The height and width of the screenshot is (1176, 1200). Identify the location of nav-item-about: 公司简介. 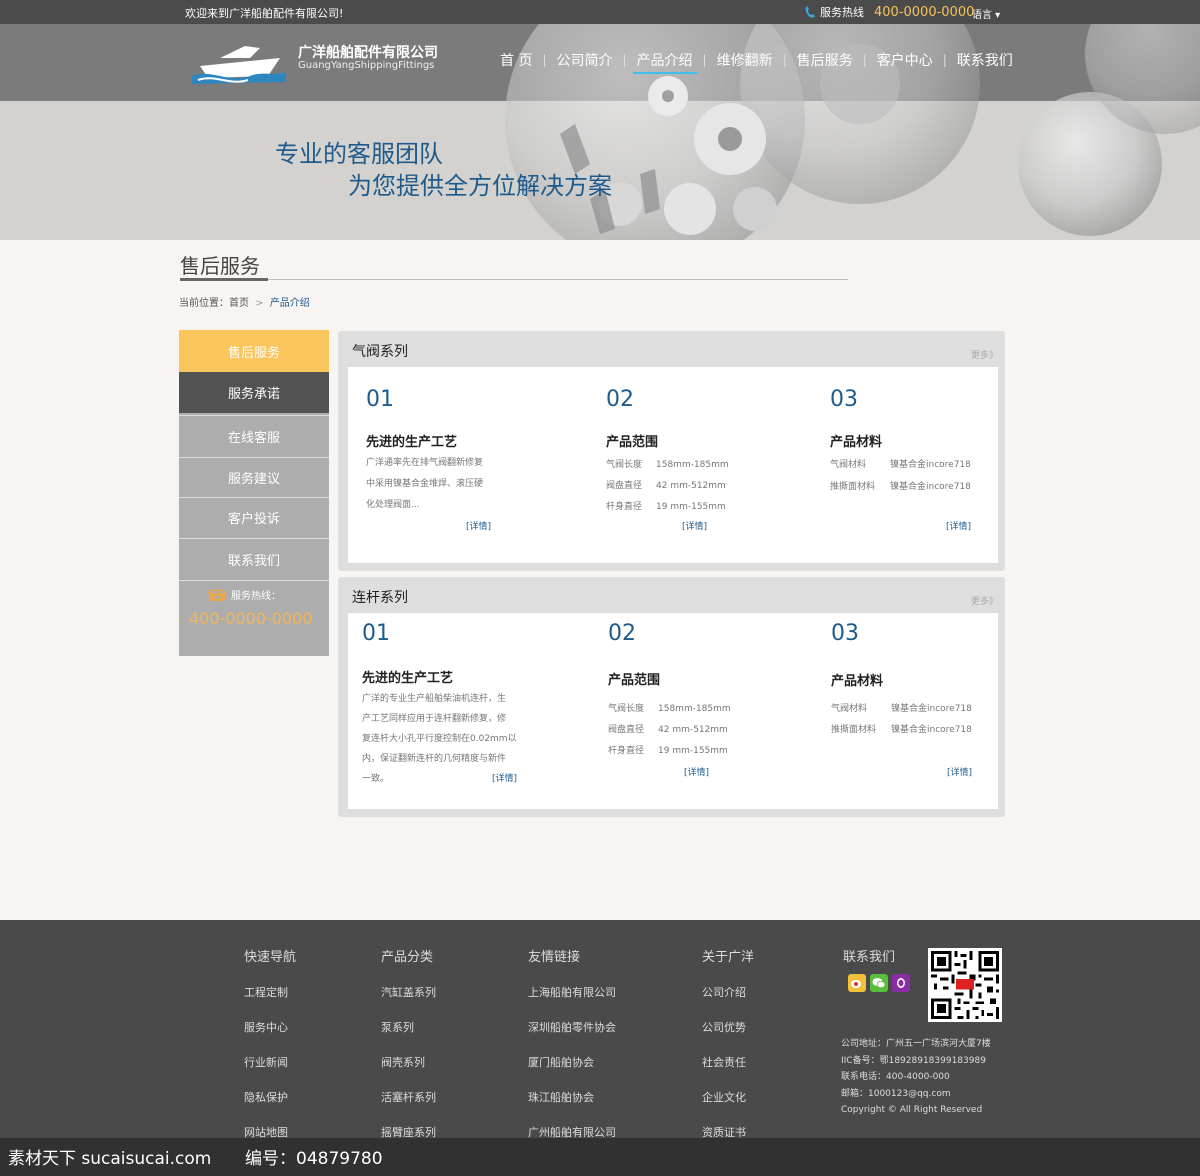
(585, 60).